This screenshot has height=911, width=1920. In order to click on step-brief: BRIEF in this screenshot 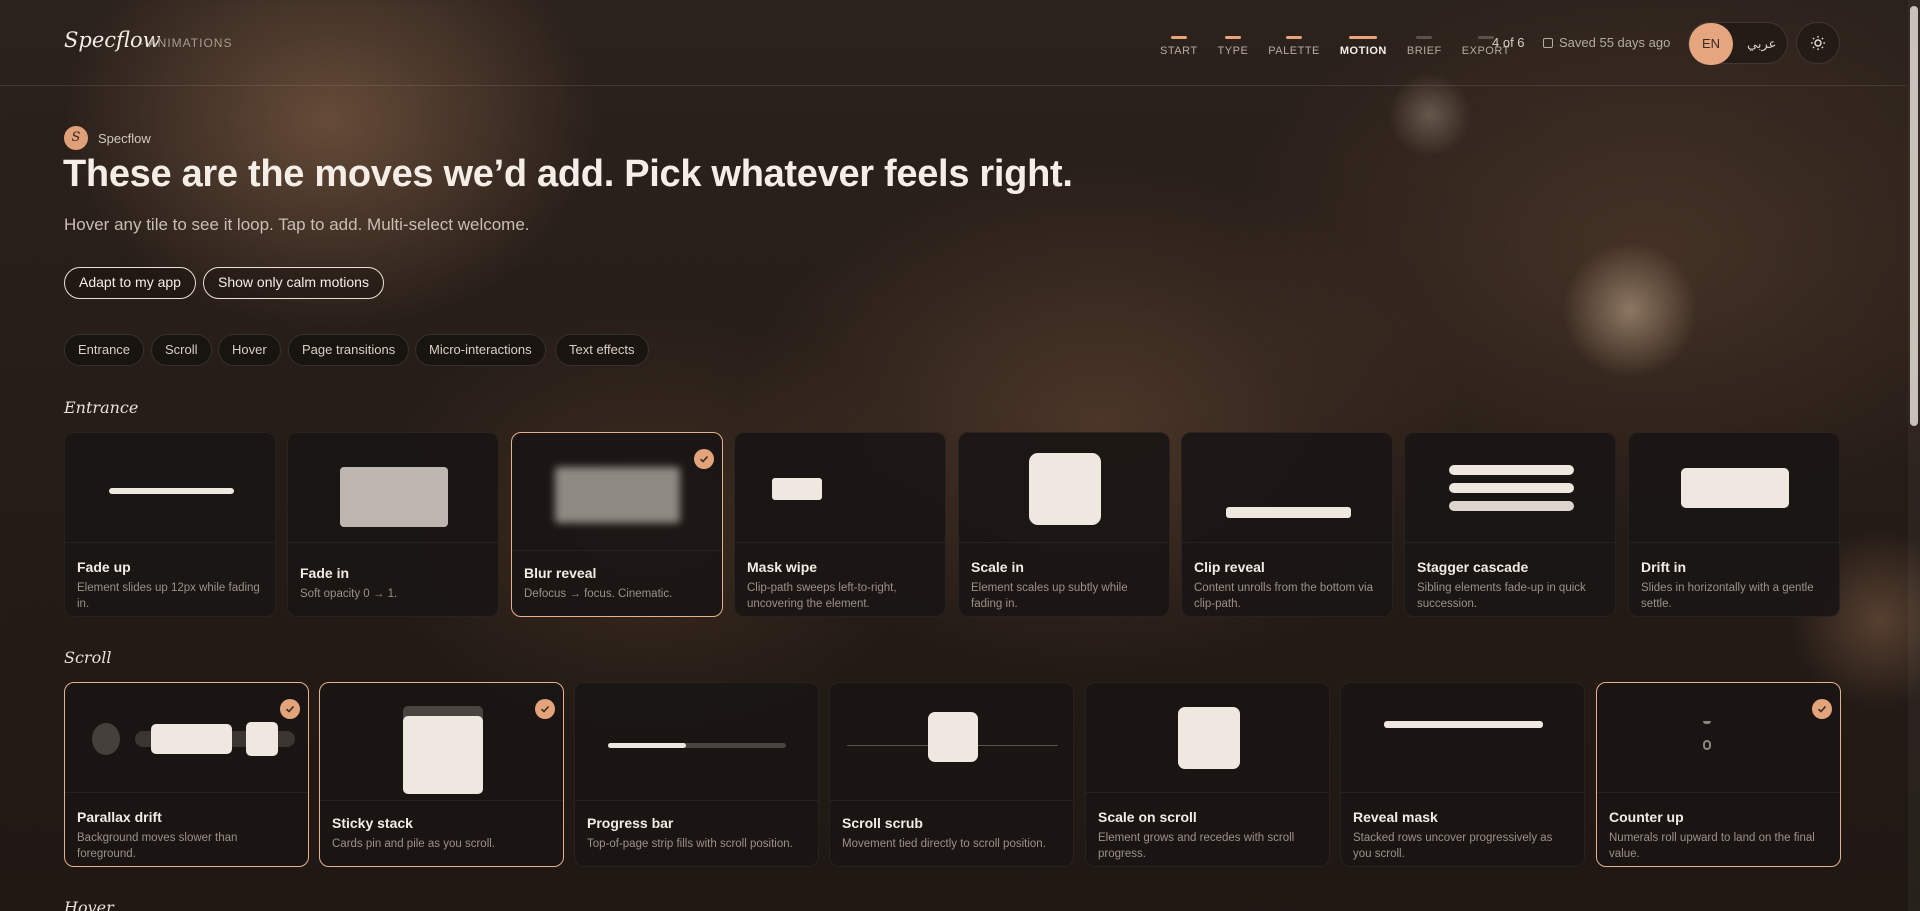, I will do `click(1424, 46)`.